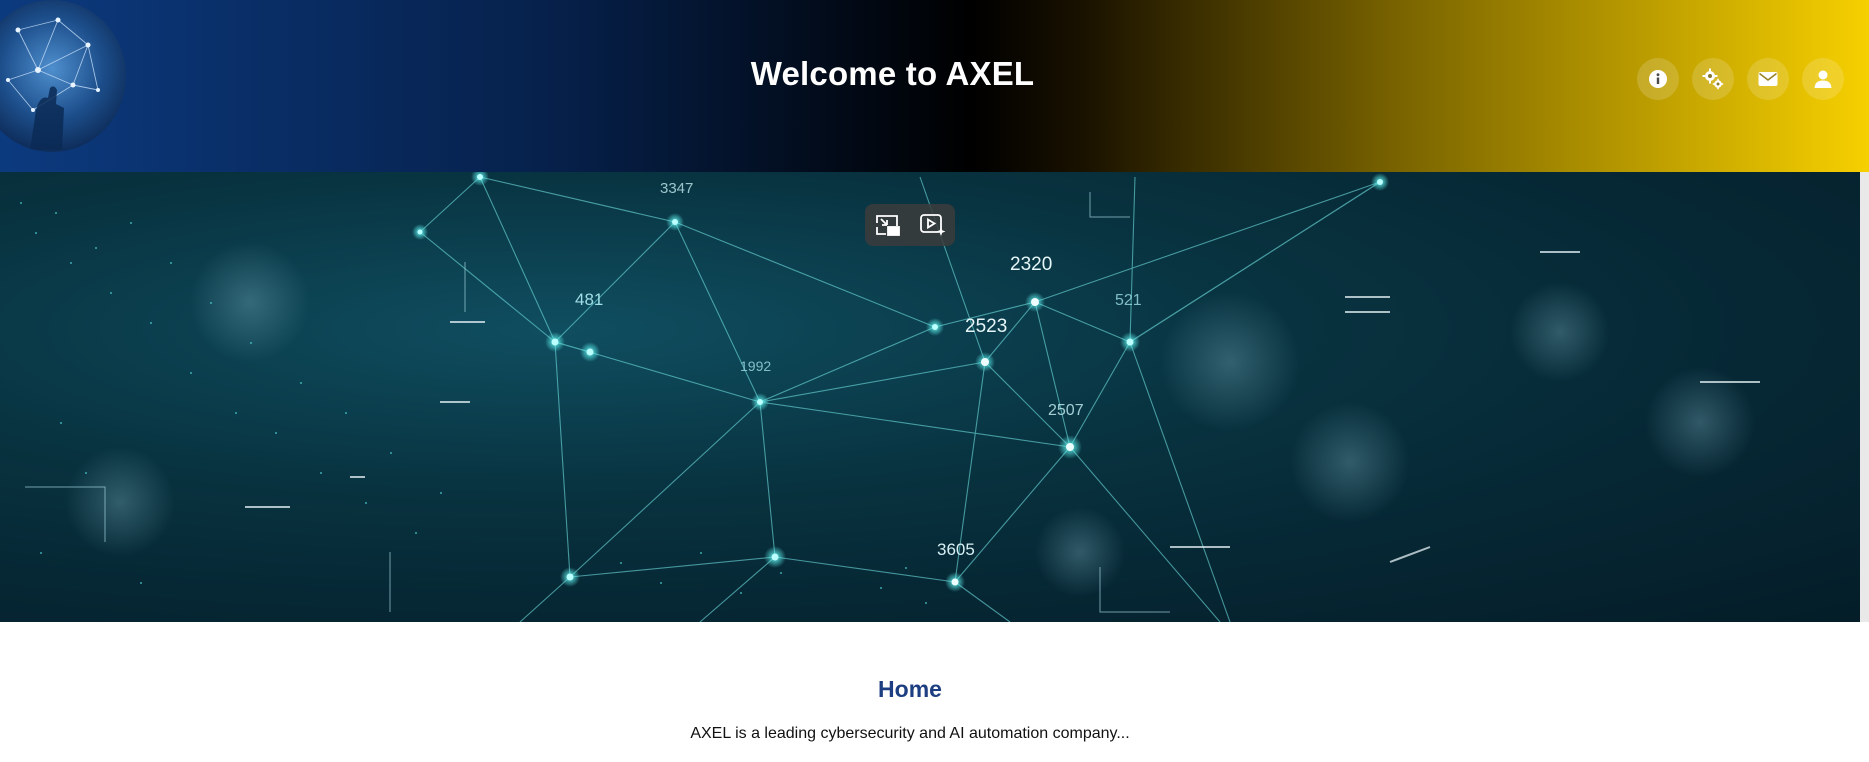 Image resolution: width=1869 pixels, height=762 pixels. I want to click on user-icon, so click(1823, 79).